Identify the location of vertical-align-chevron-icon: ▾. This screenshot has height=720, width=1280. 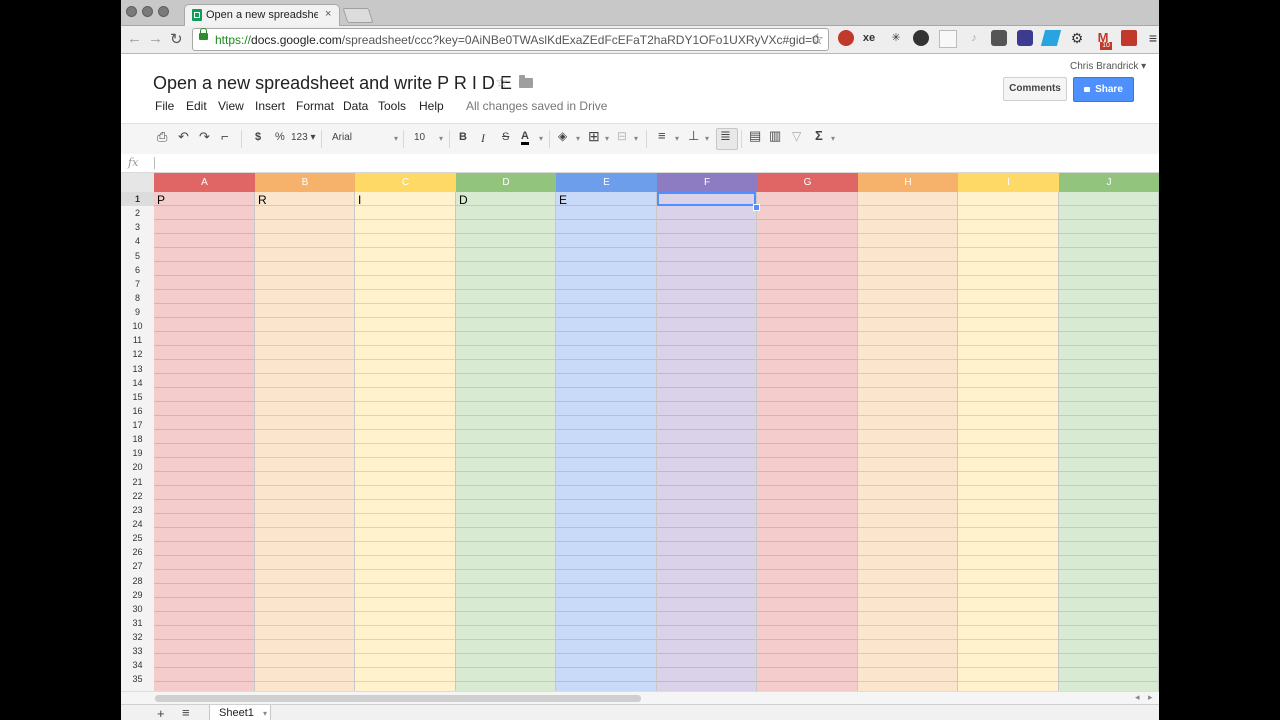
(707, 138).